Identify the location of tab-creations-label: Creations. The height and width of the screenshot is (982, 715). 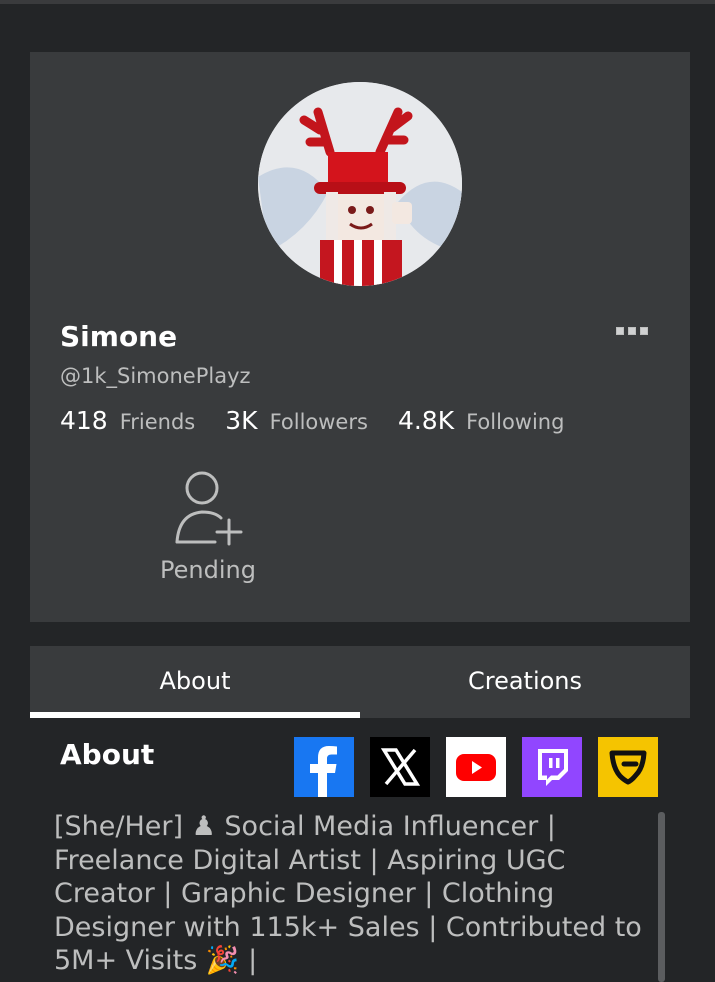
(525, 681).